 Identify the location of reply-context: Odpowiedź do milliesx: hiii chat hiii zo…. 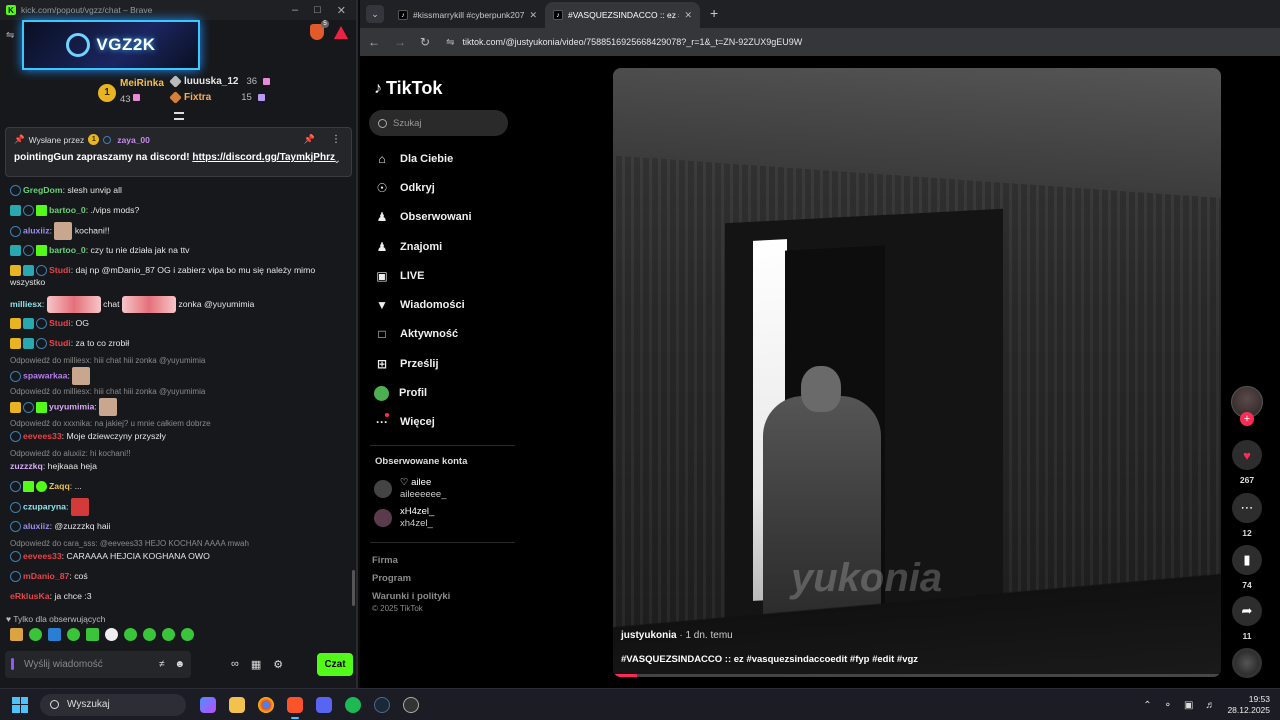
(175, 361).